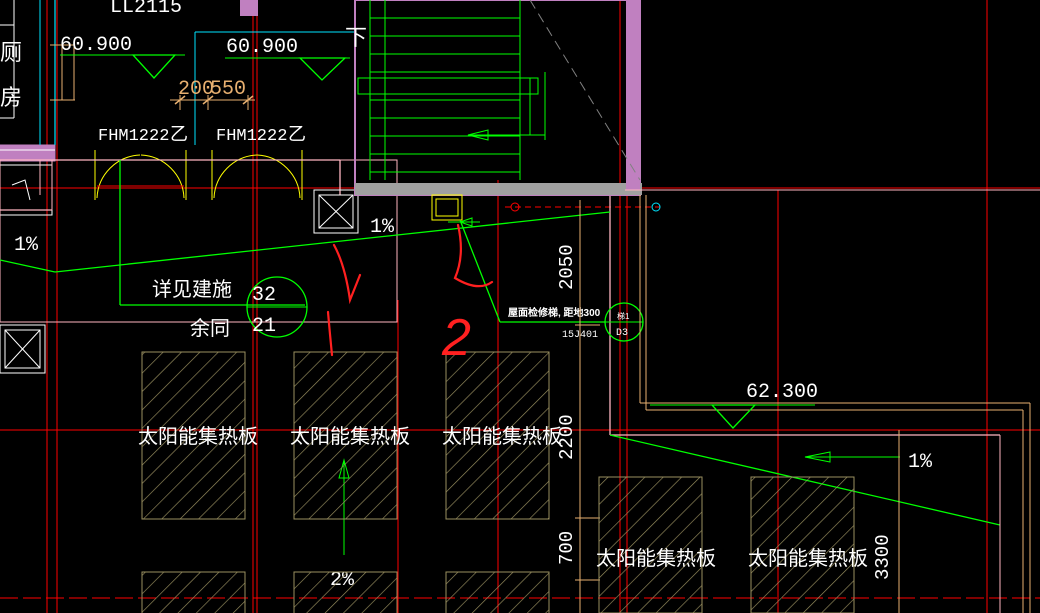 This screenshot has width=1040, height=613. Describe the element at coordinates (623, 316) in the screenshot. I see `detail-top: 梯1` at that location.